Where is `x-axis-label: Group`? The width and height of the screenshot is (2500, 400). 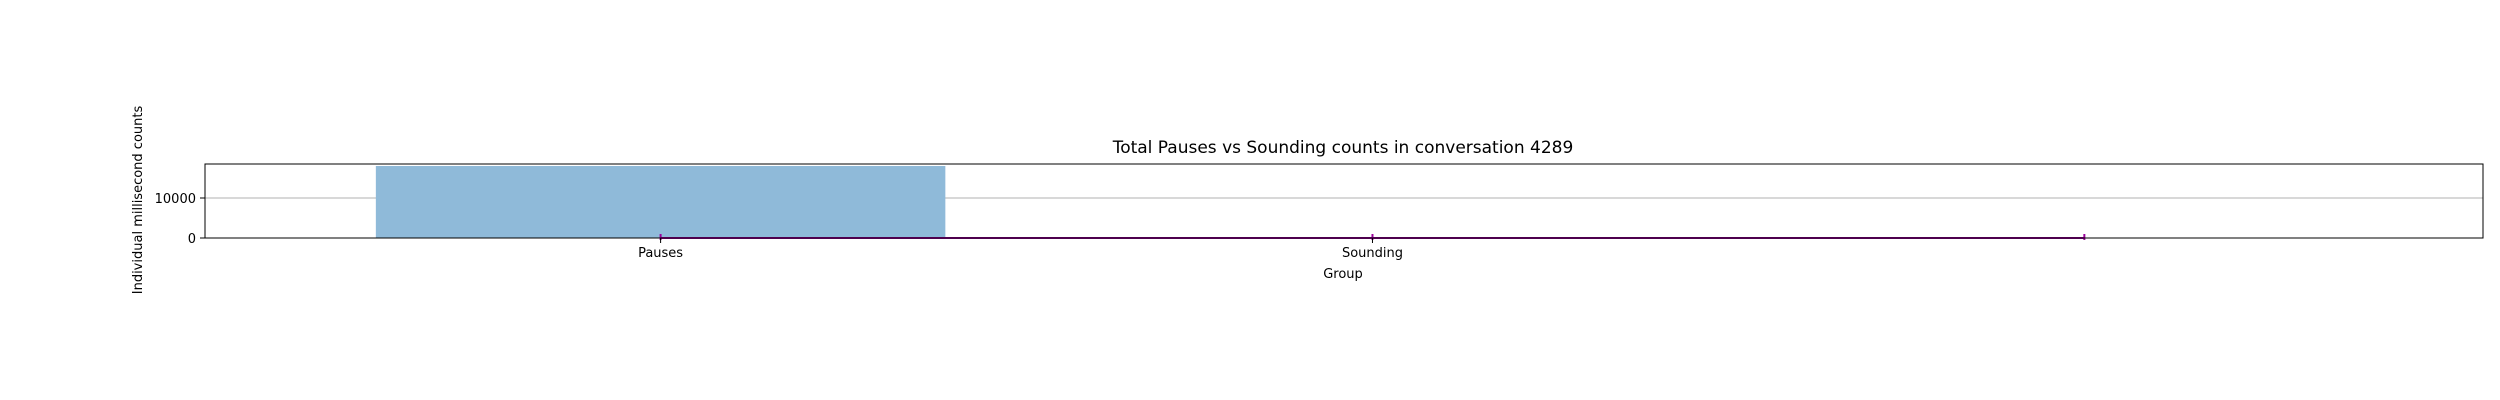 x-axis-label: Group is located at coordinates (1343, 274).